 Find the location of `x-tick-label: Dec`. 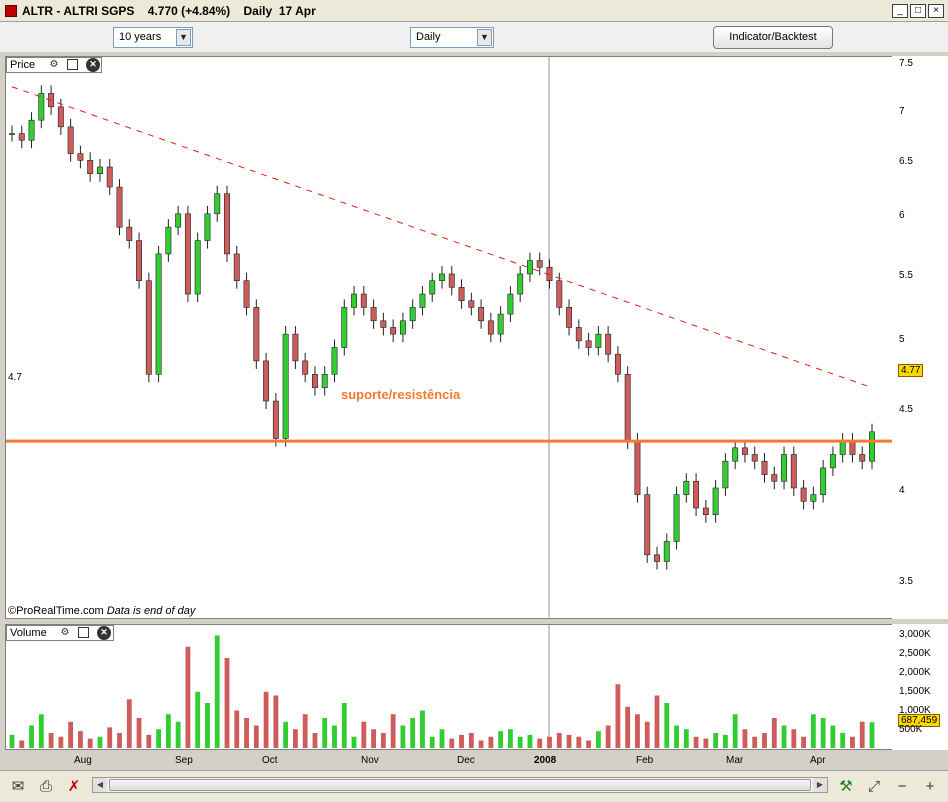

x-tick-label: Dec is located at coordinates (466, 760).